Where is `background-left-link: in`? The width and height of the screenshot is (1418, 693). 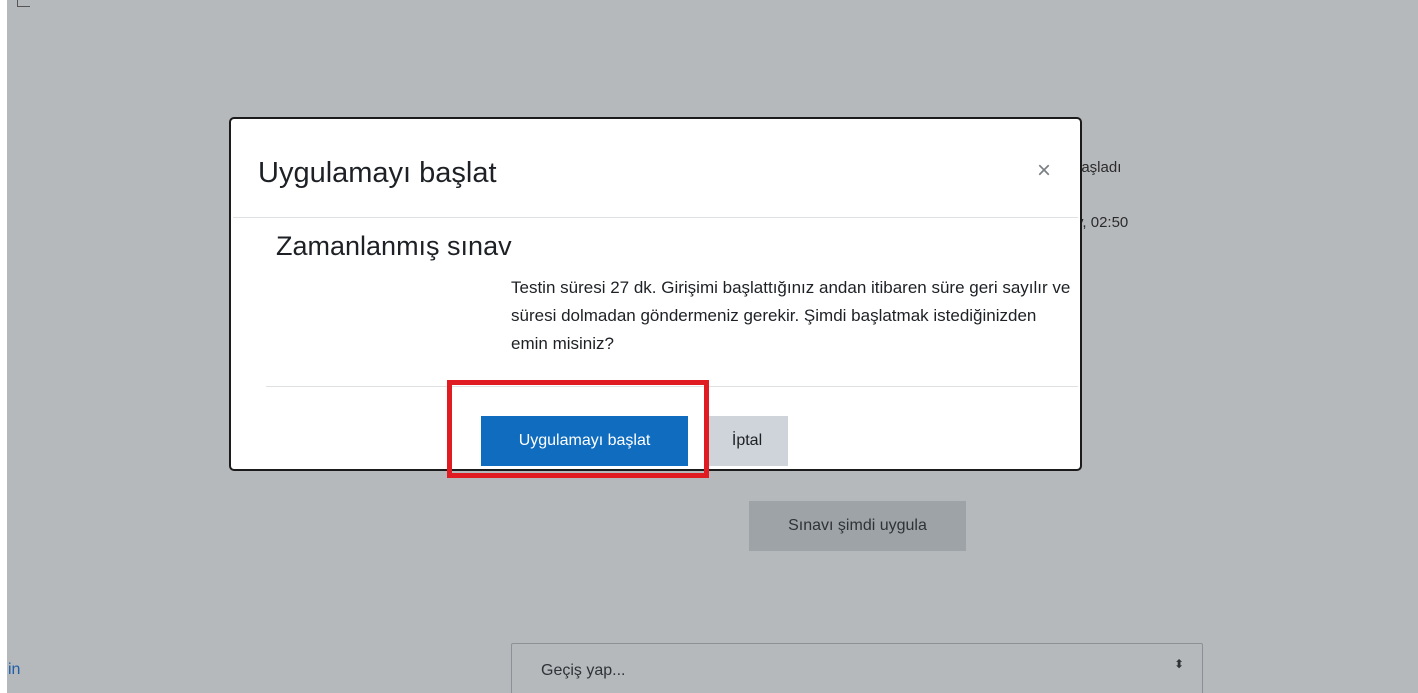 background-left-link: in is located at coordinates (14, 670).